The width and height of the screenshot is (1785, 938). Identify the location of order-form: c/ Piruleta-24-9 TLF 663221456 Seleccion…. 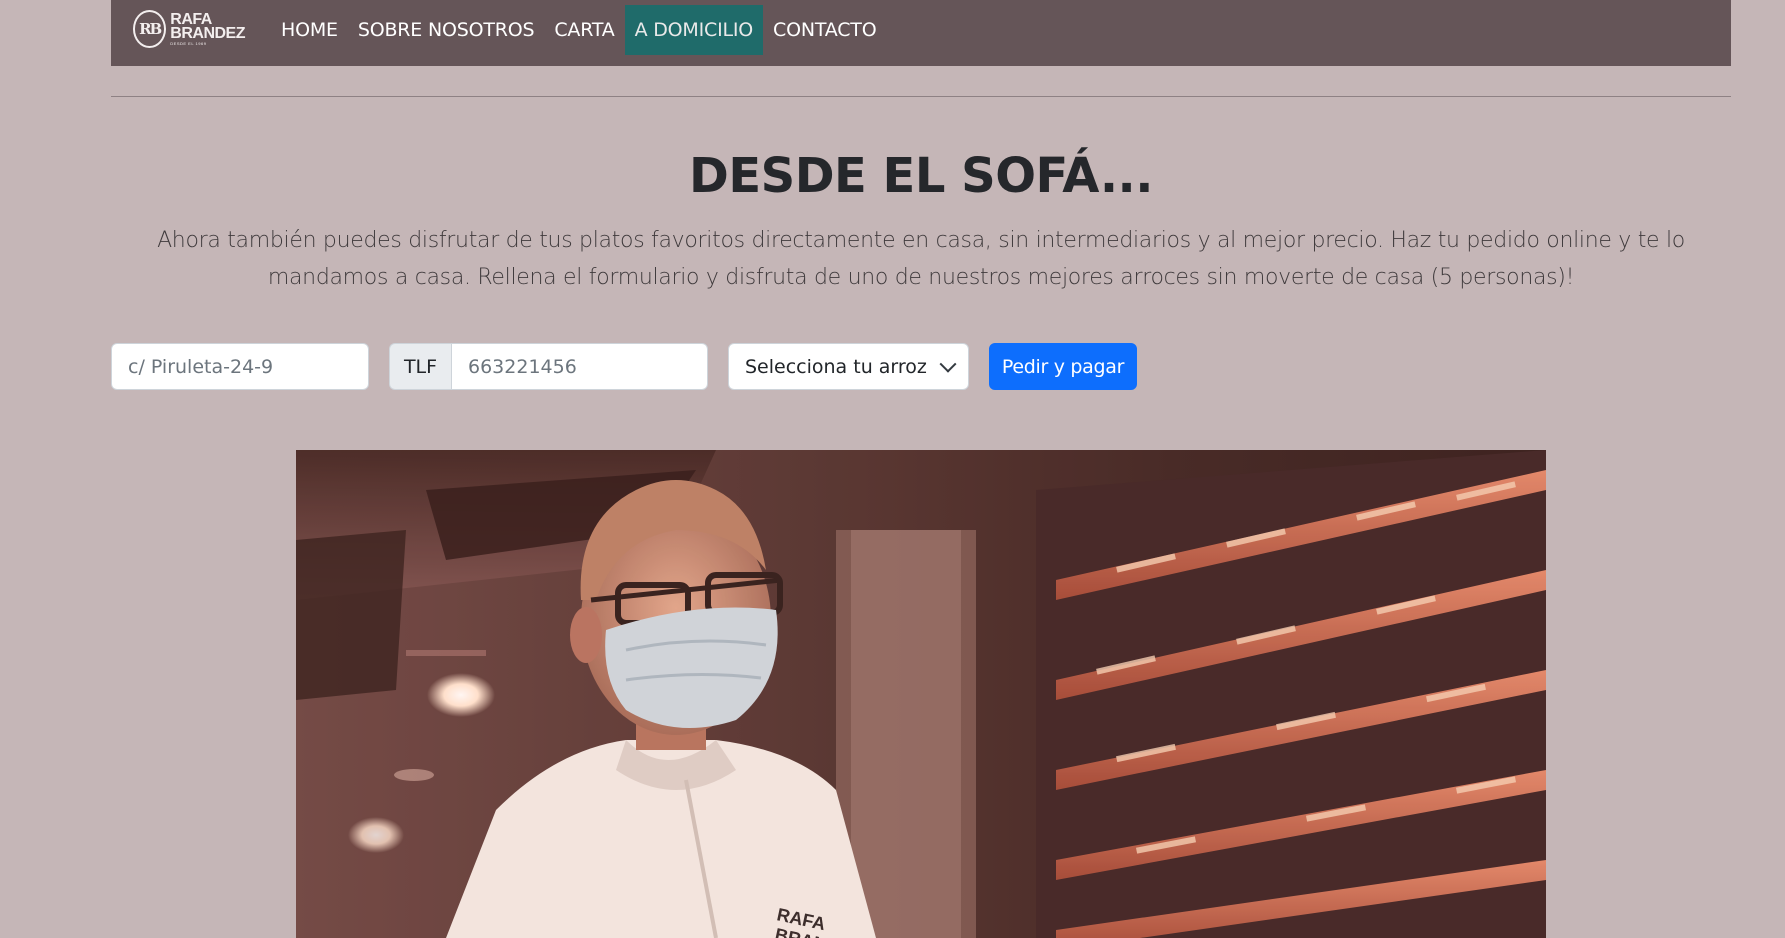
(624, 366).